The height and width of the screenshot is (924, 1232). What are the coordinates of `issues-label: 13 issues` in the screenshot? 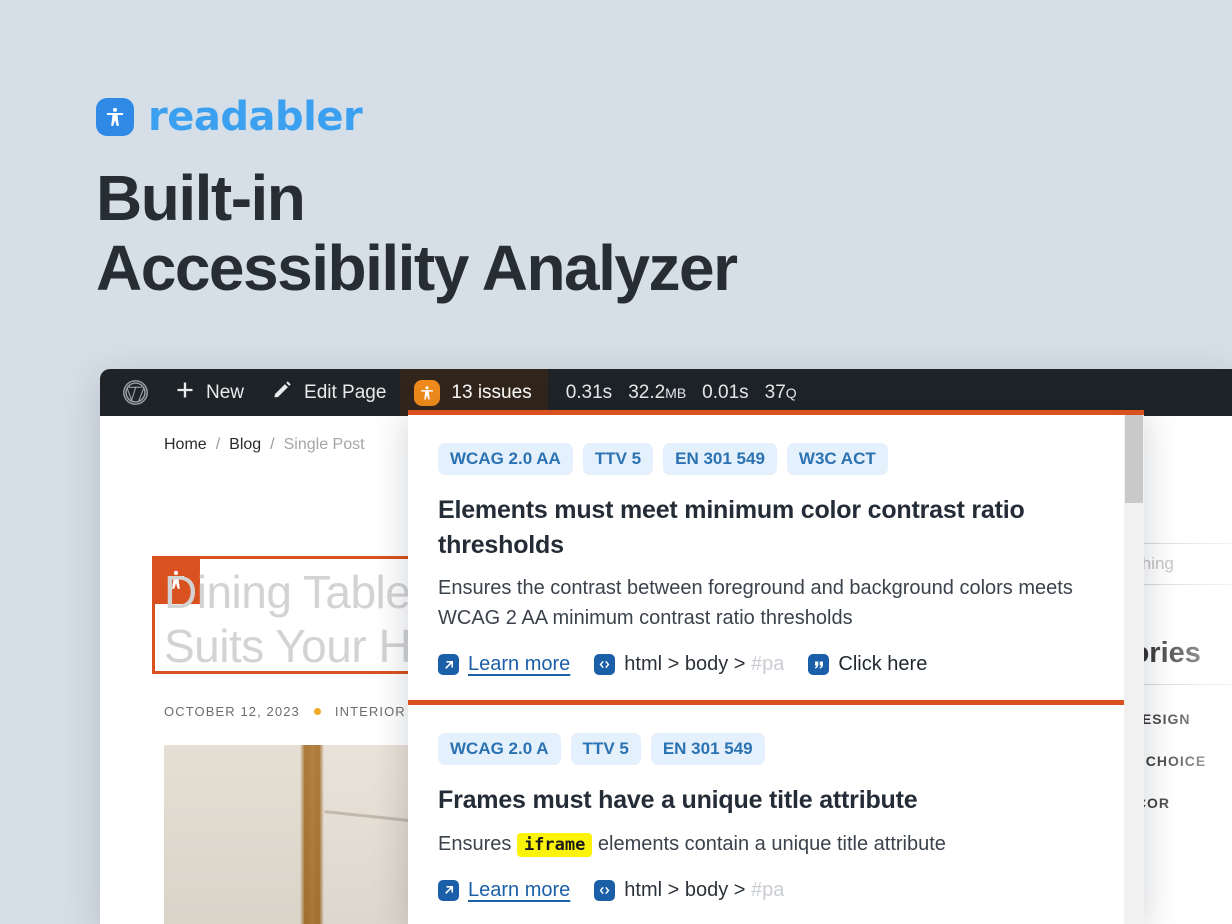 It's located at (491, 392).